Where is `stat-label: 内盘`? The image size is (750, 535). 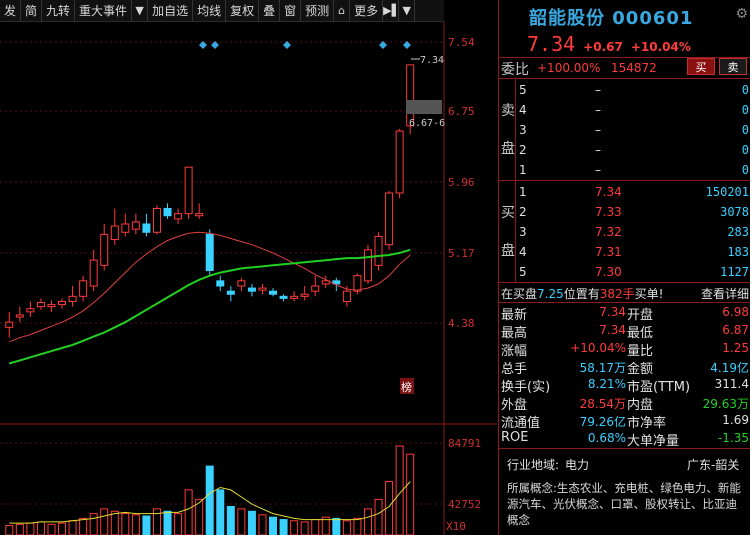 stat-label: 内盘 is located at coordinates (640, 405).